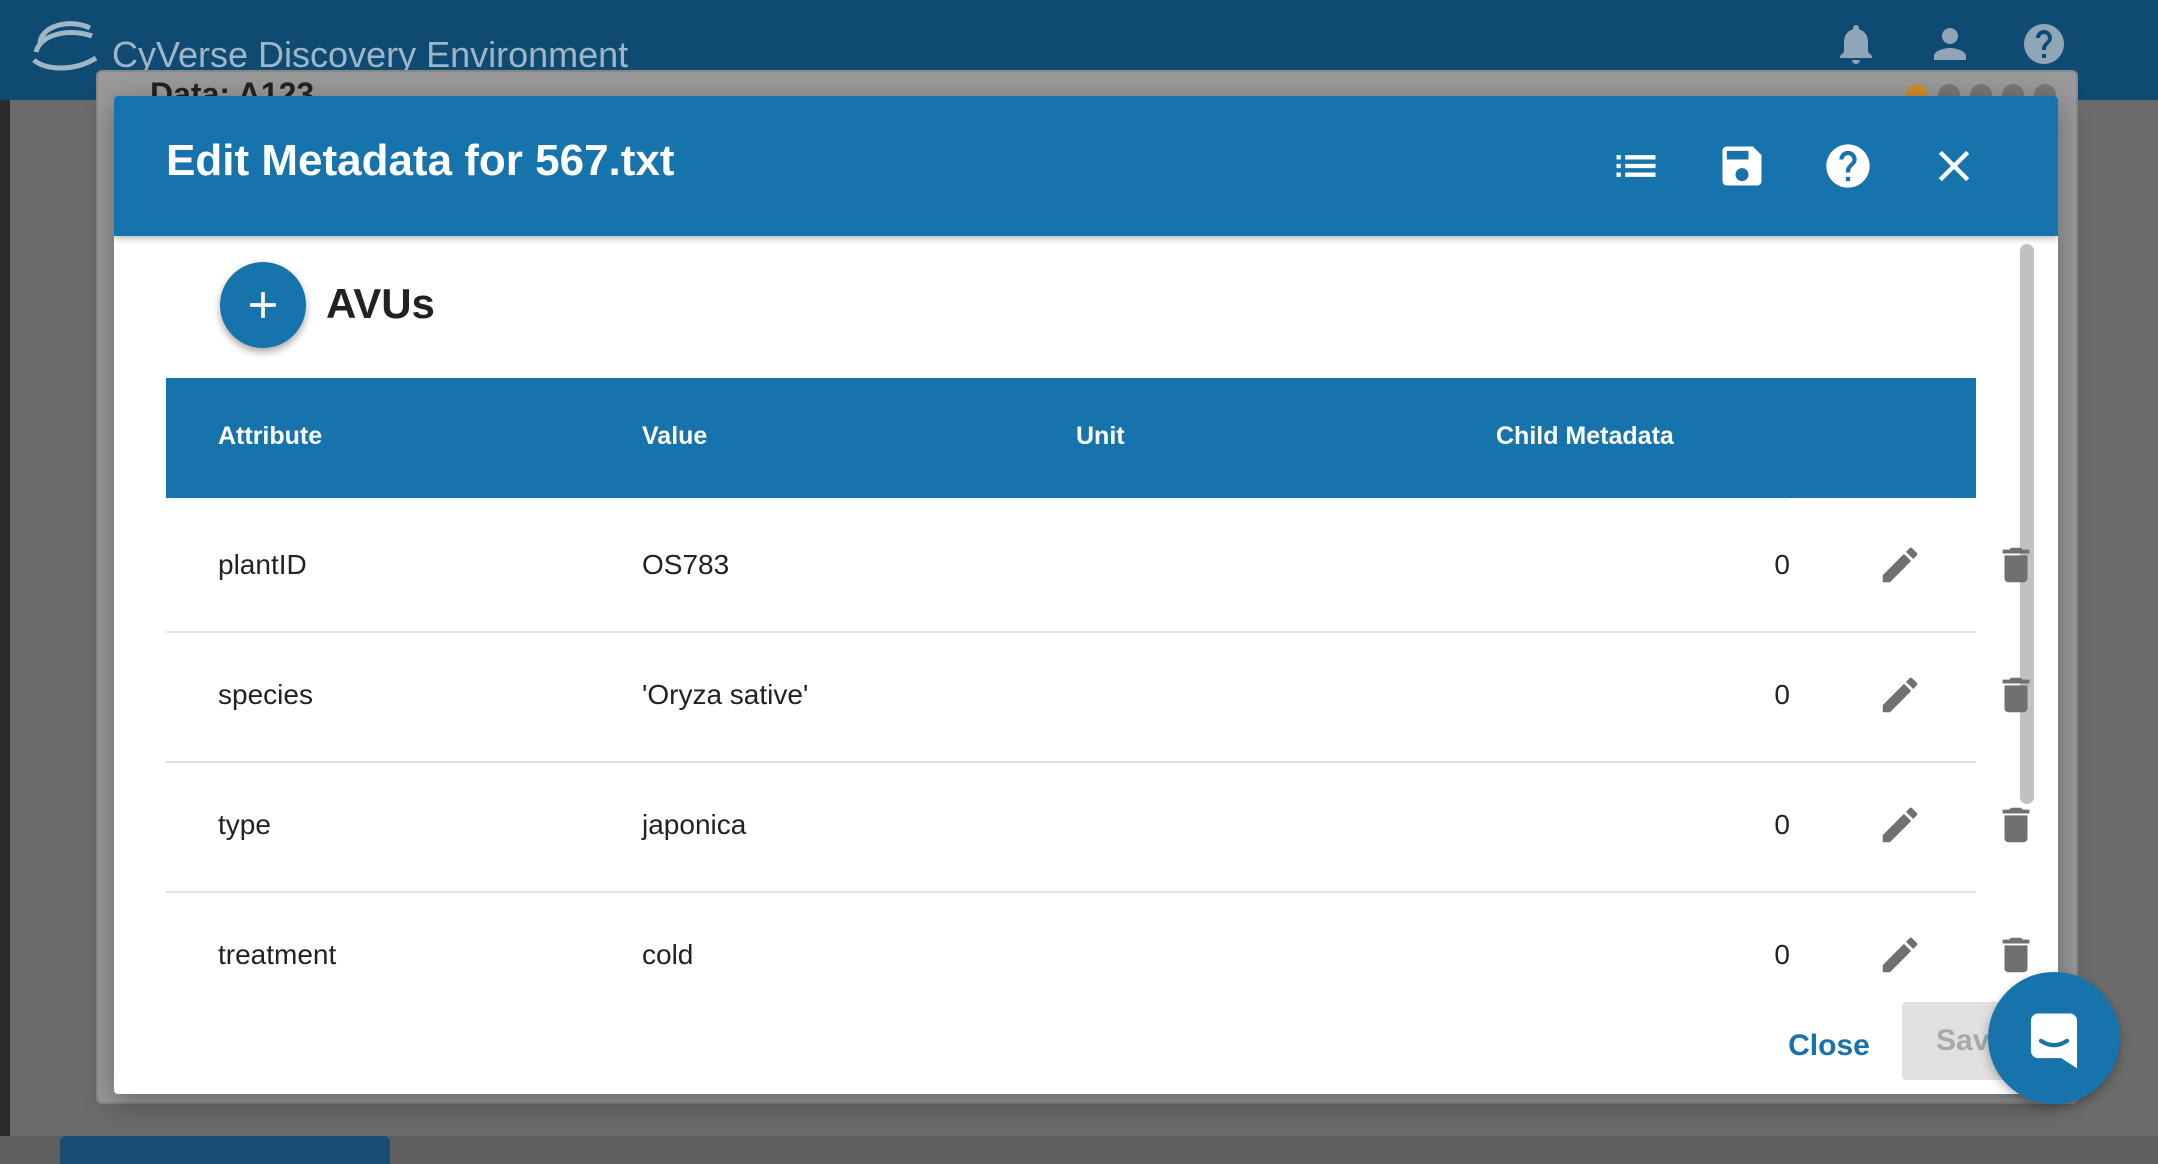  What do you see at coordinates (1098, 567) in the screenshot?
I see `table-row: plantID OS783 0` at bounding box center [1098, 567].